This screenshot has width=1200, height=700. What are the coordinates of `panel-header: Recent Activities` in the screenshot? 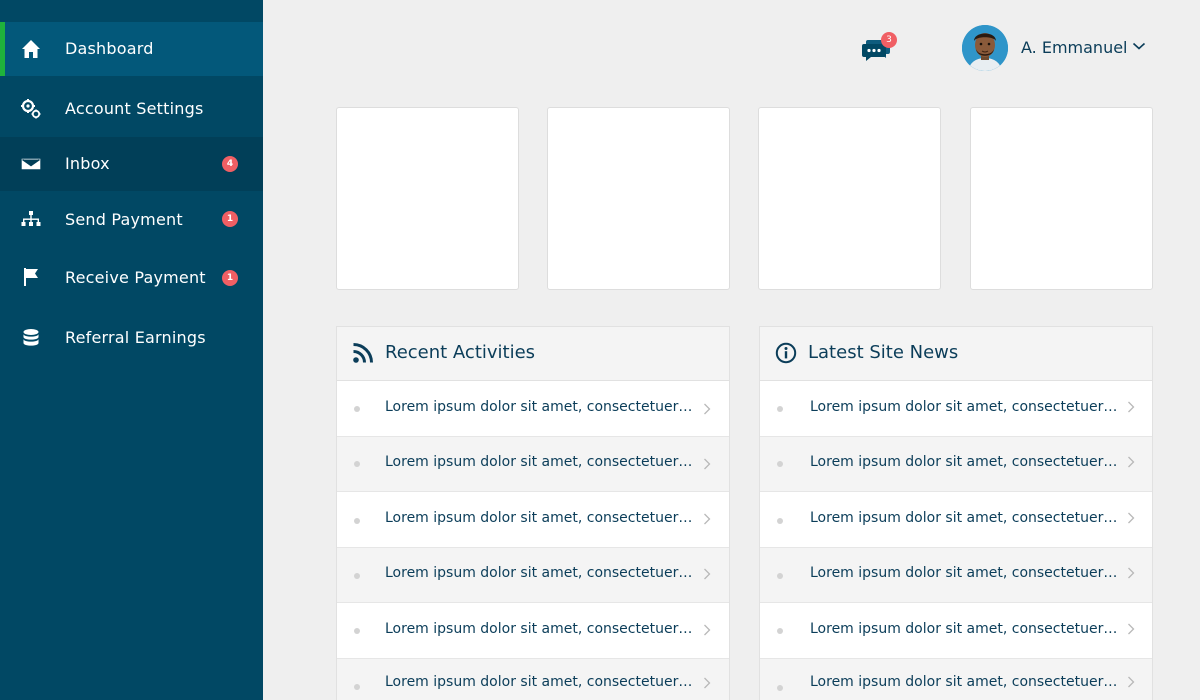 It's located at (533, 354).